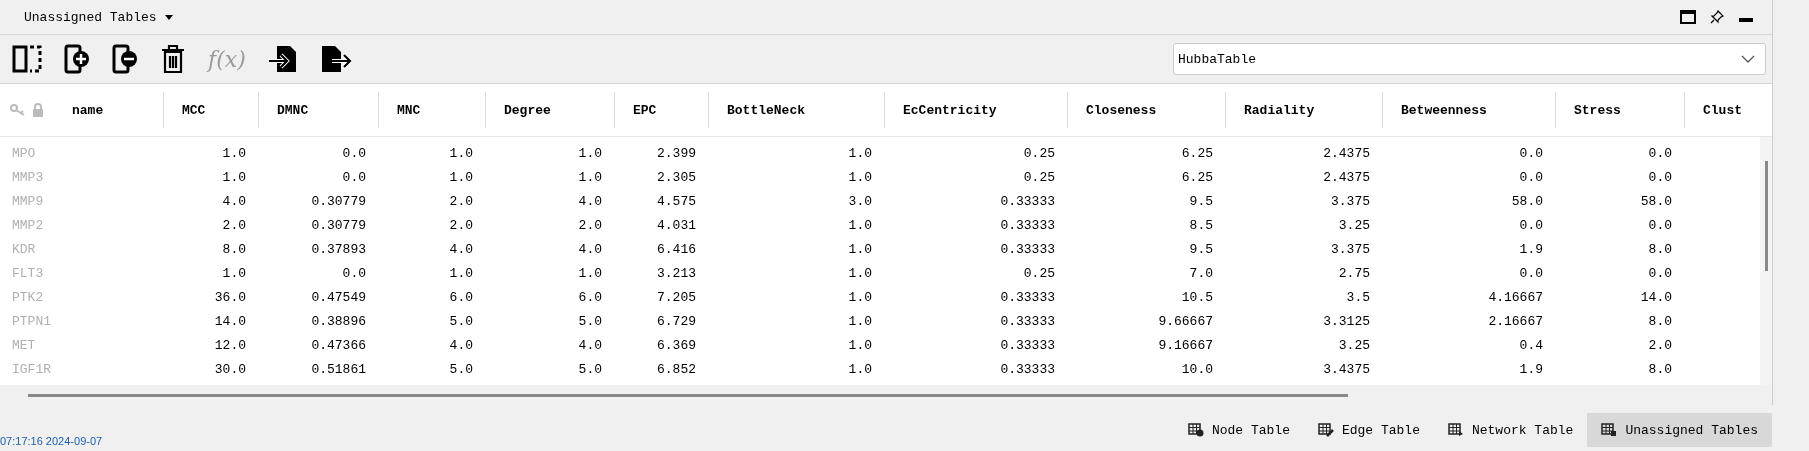  What do you see at coordinates (31, 369) in the screenshot?
I see `node-name: IGF1R` at bounding box center [31, 369].